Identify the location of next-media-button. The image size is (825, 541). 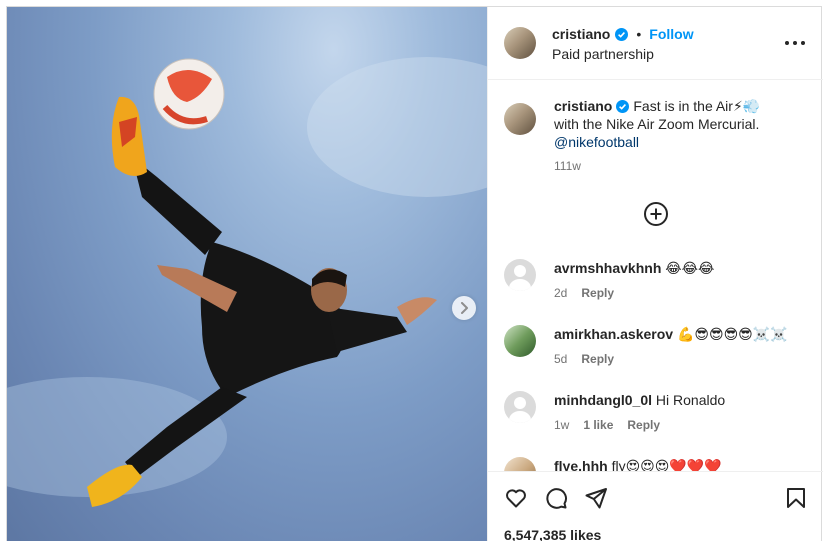
(464, 308).